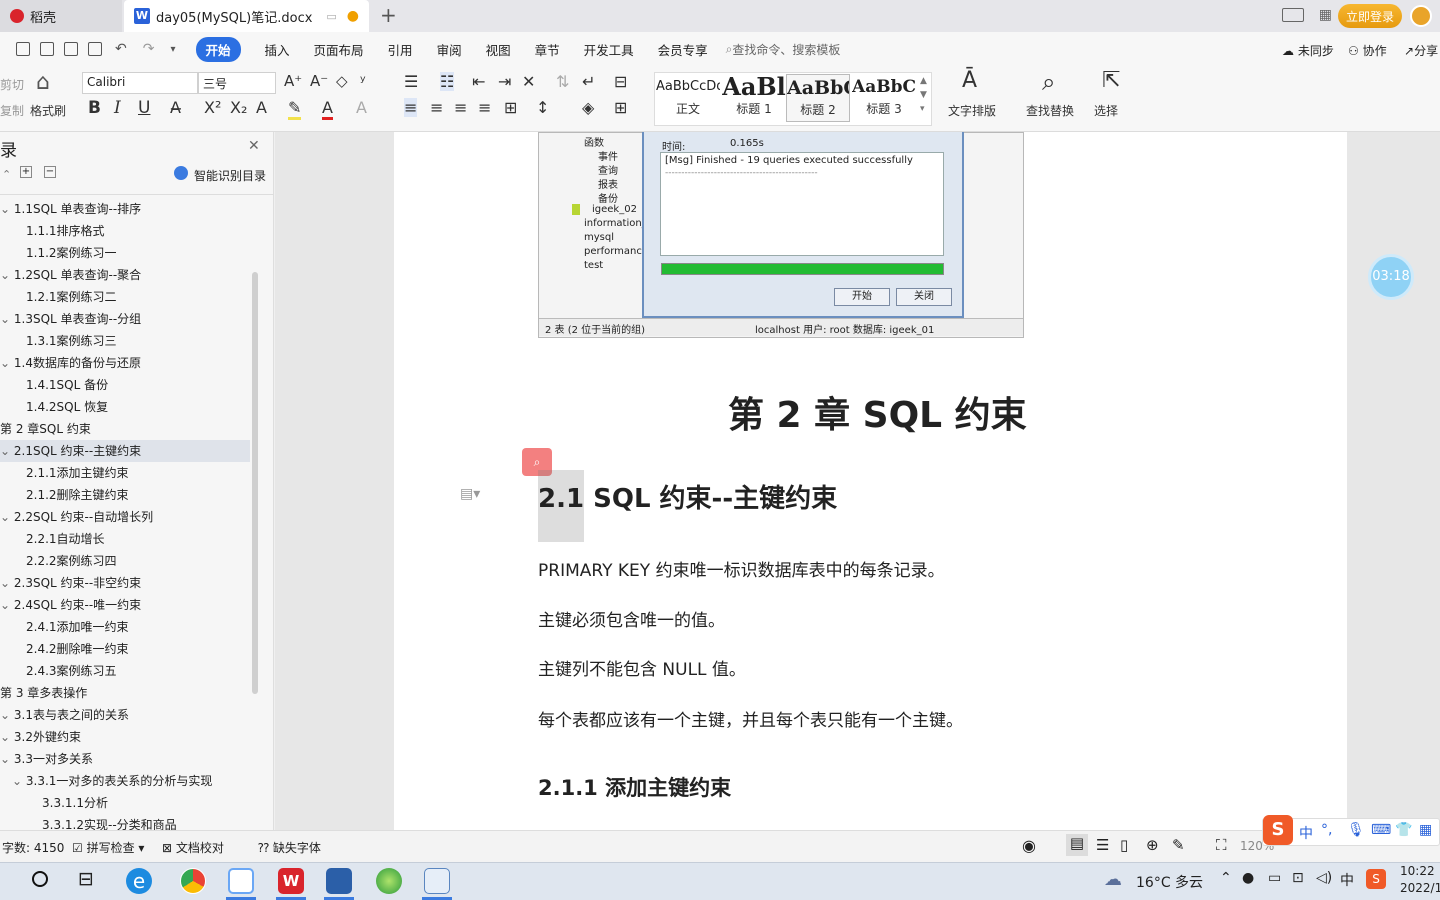 This screenshot has width=1440, height=900. I want to click on style-heading-3: AaBbC 标题 3, so click(884, 98).